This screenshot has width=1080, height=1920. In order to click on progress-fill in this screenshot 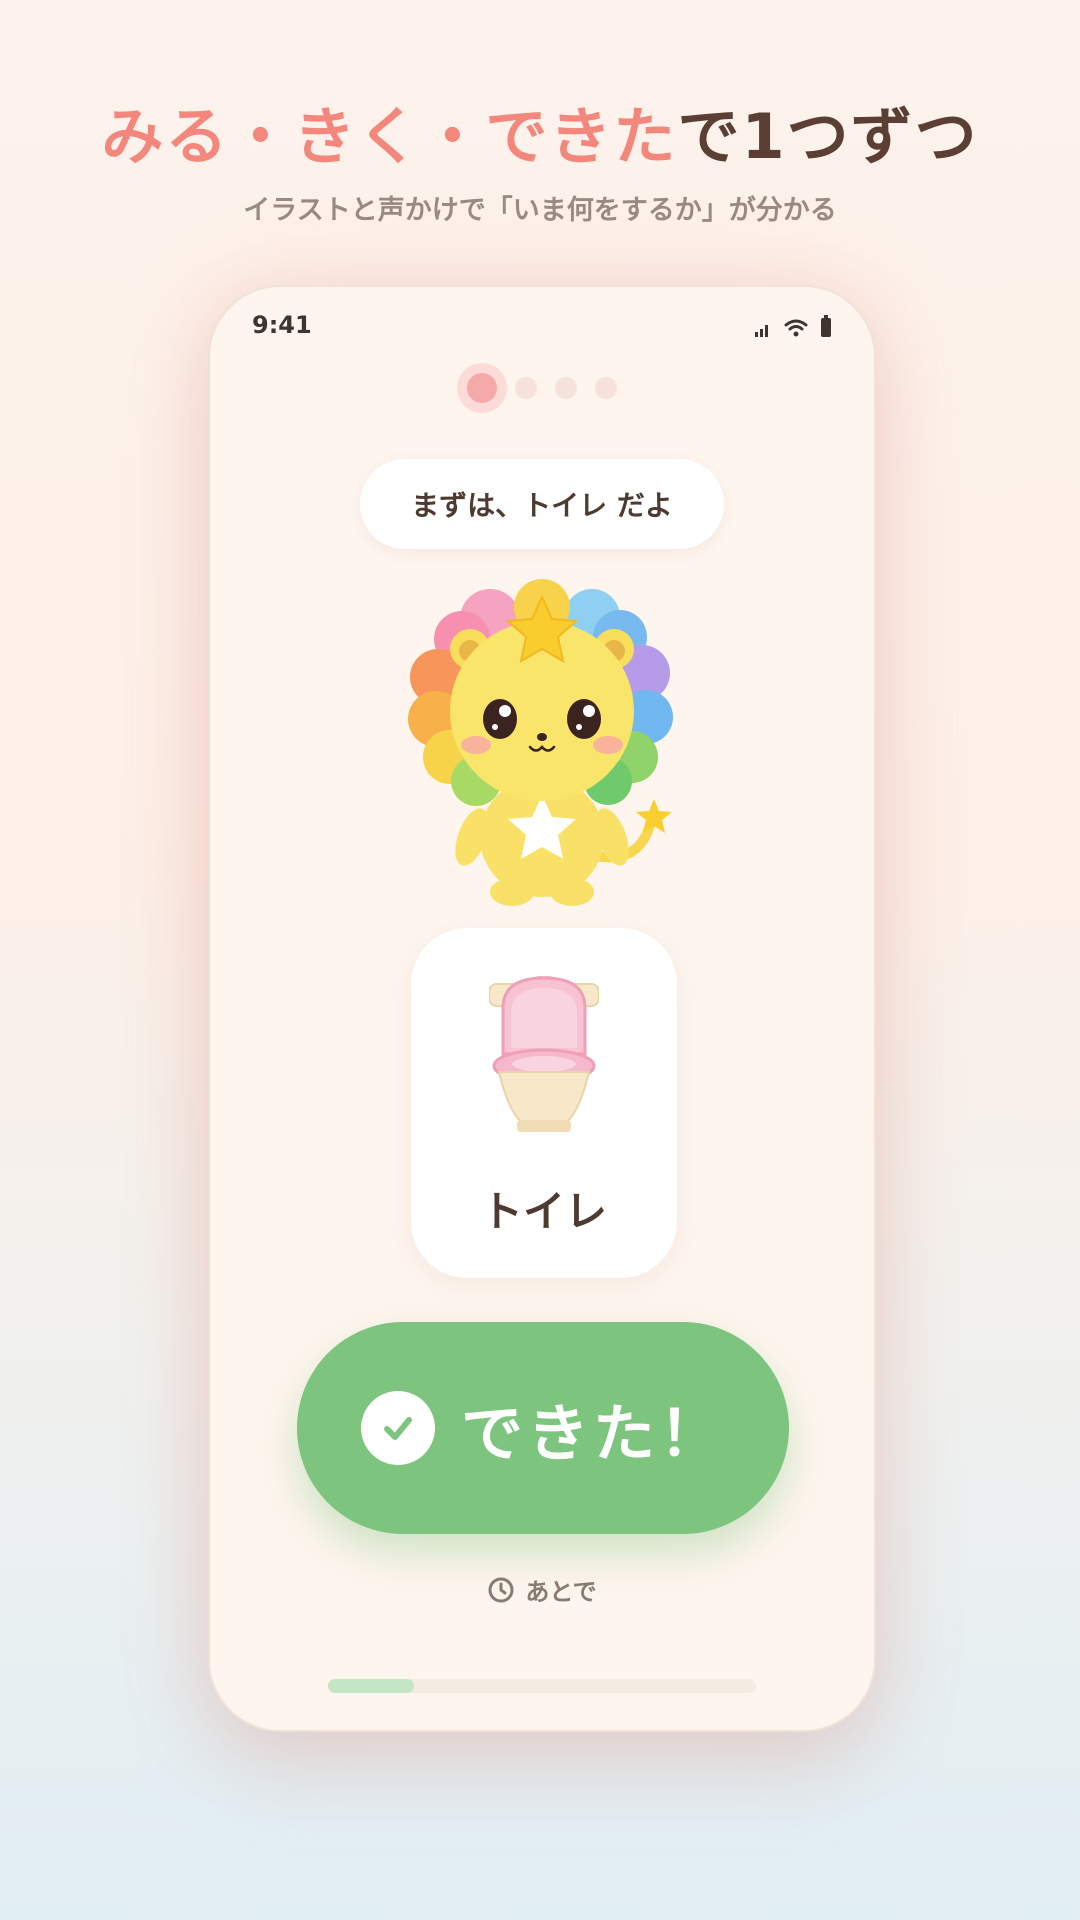, I will do `click(371, 1686)`.